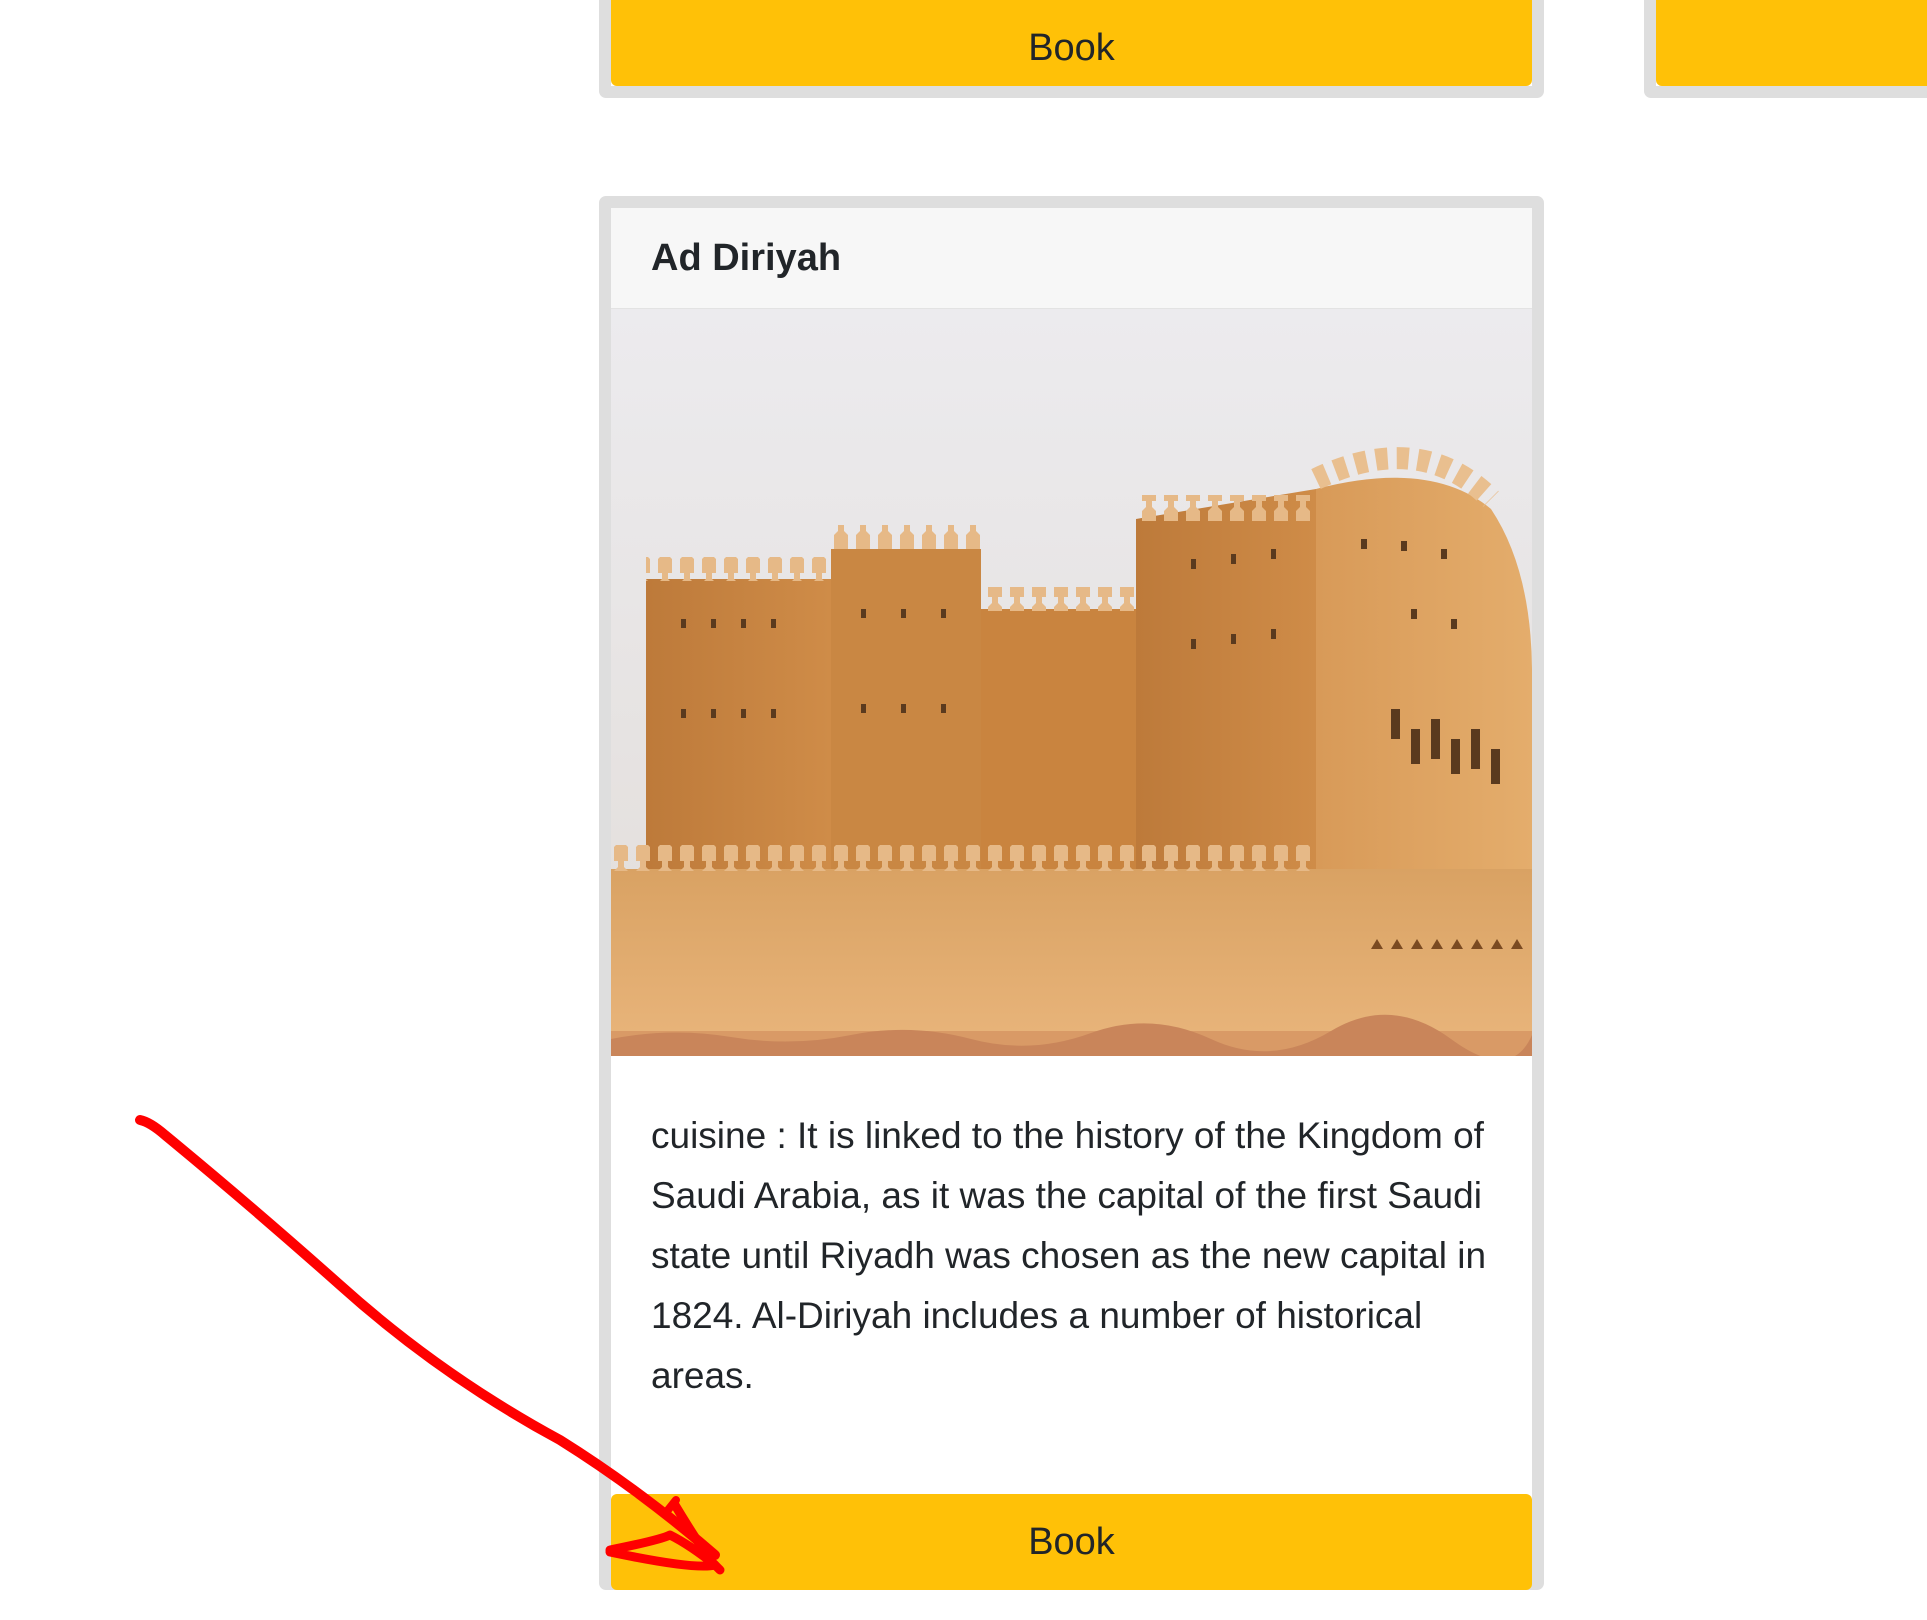 The image size is (1927, 1620). What do you see at coordinates (1791, 43) in the screenshot?
I see `book-button-right` at bounding box center [1791, 43].